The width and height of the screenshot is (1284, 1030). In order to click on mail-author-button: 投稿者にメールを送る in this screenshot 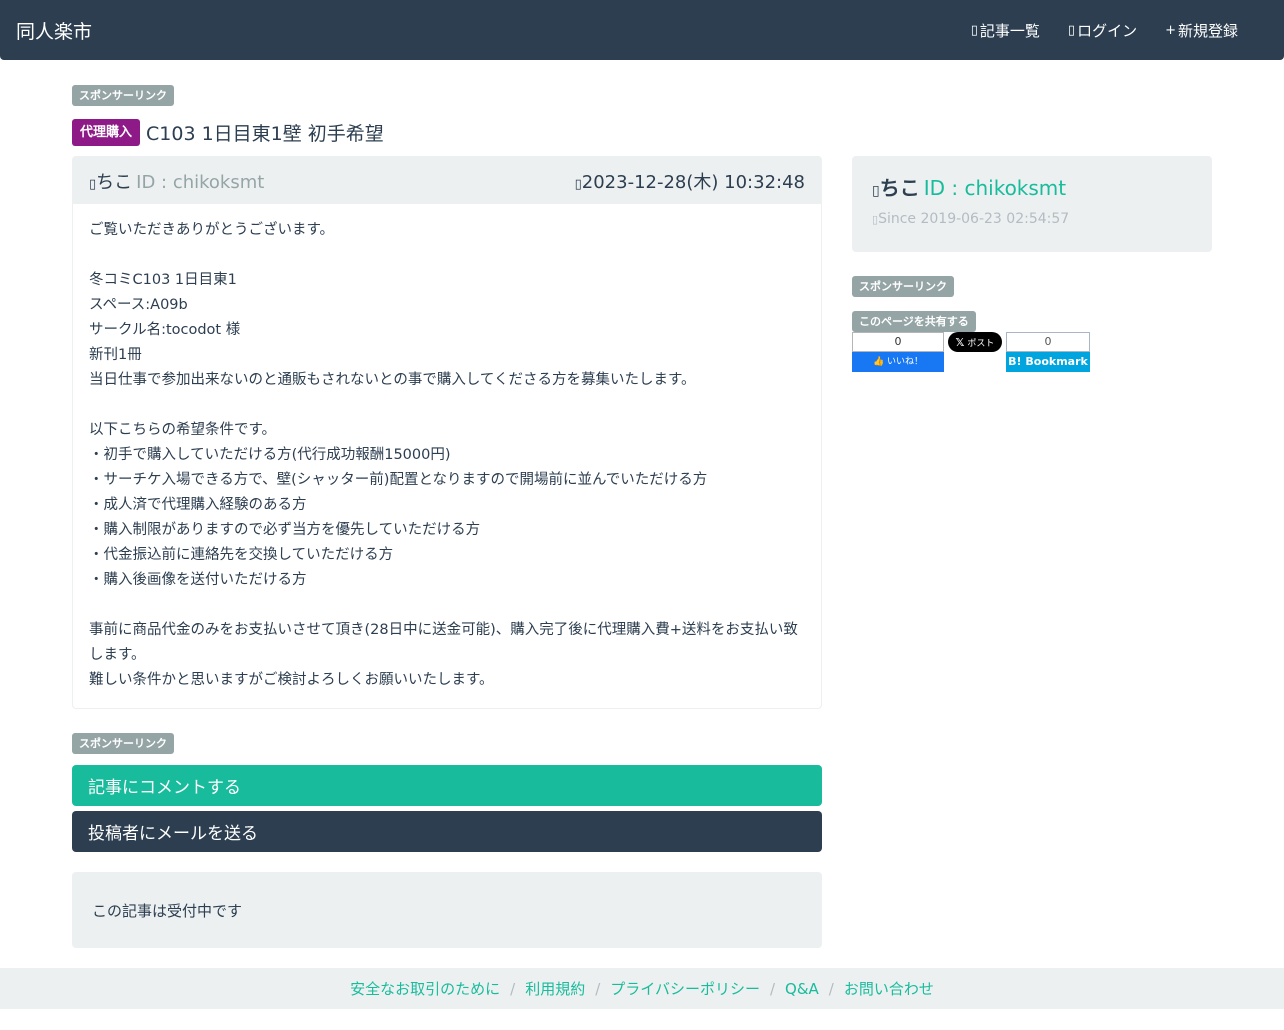, I will do `click(447, 831)`.